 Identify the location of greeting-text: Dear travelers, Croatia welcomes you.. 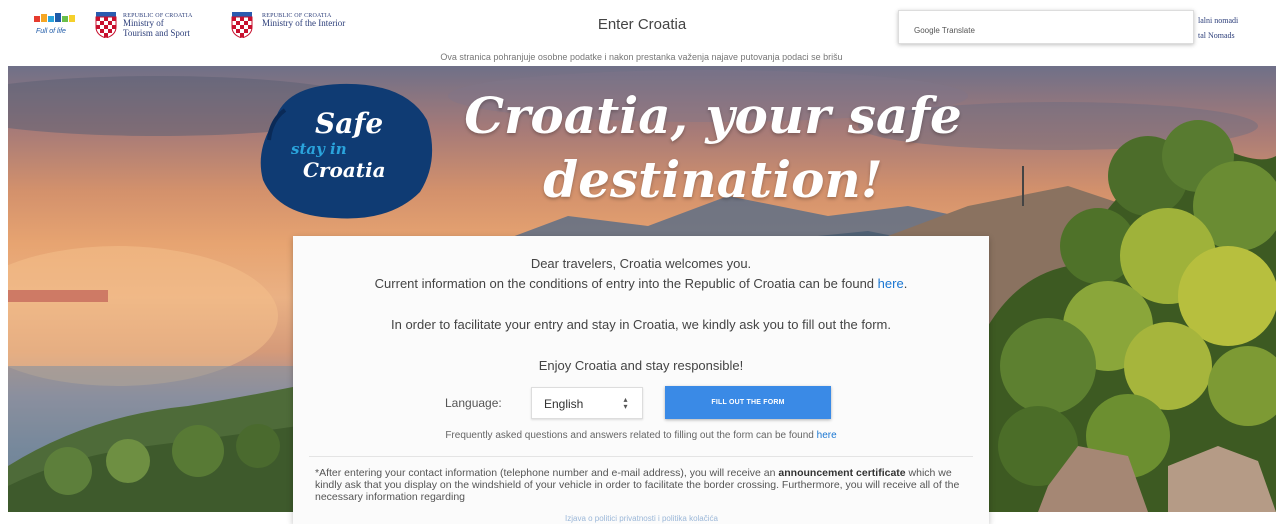
(641, 263).